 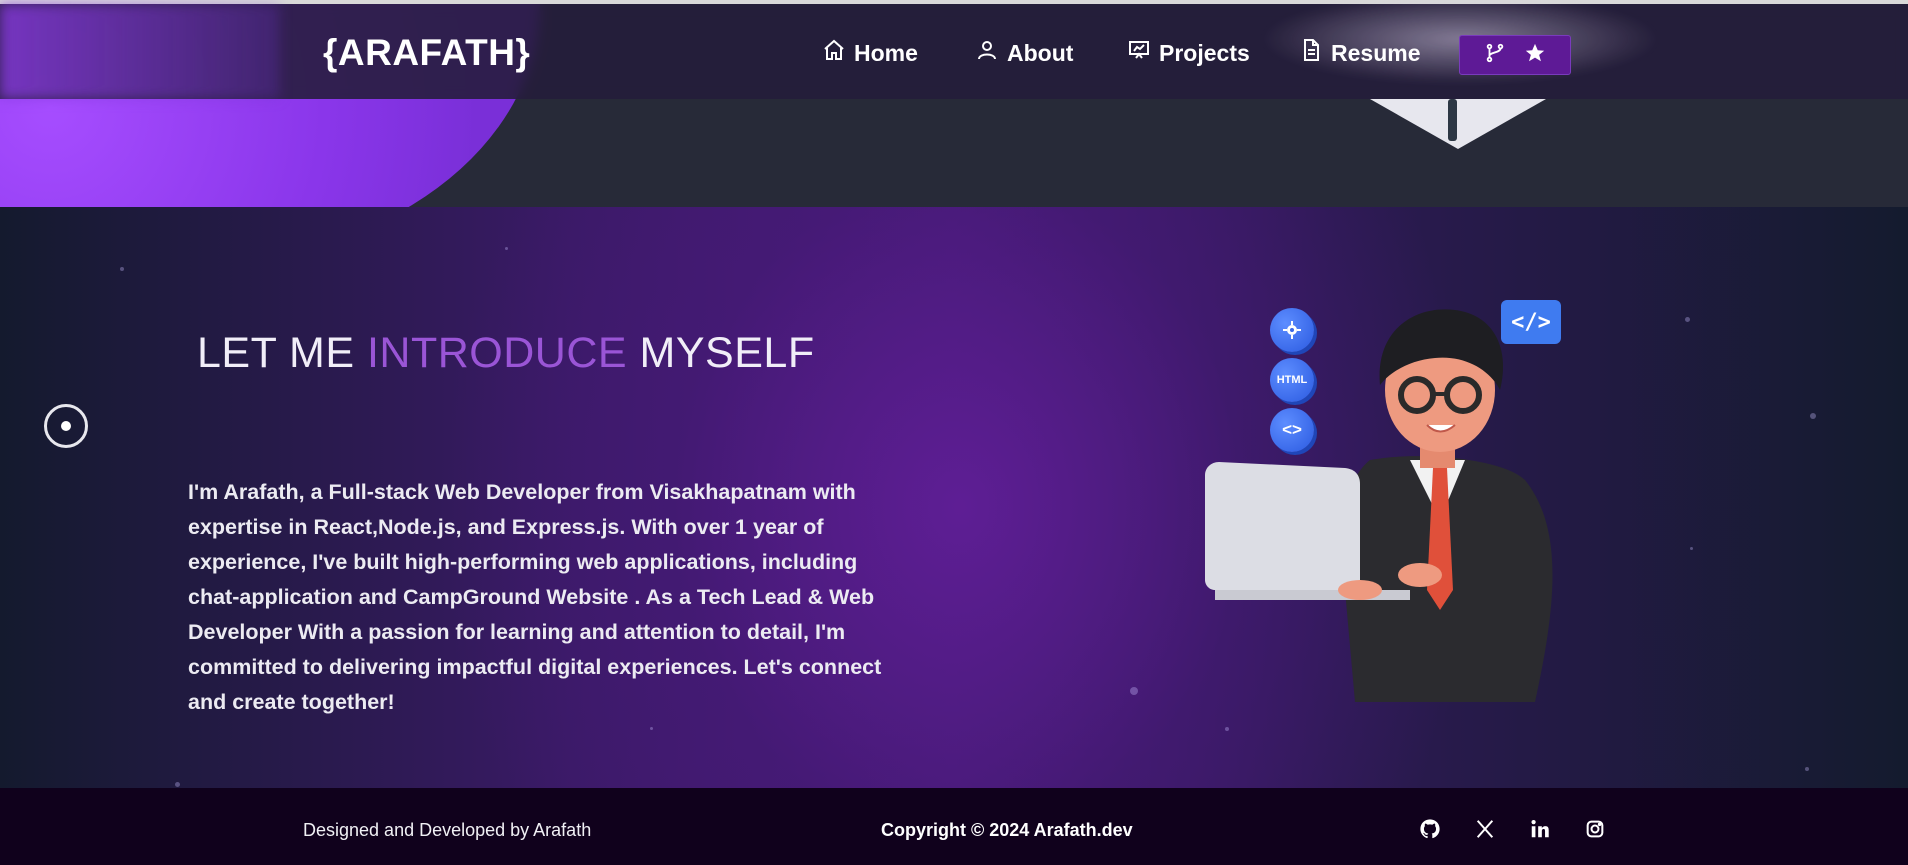 I want to click on nav-about: About, so click(x=1024, y=53).